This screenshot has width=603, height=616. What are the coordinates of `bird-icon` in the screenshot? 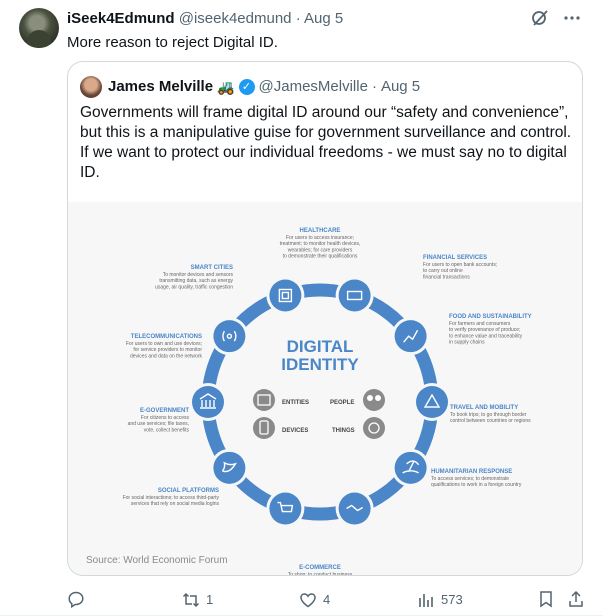 It's located at (229, 467).